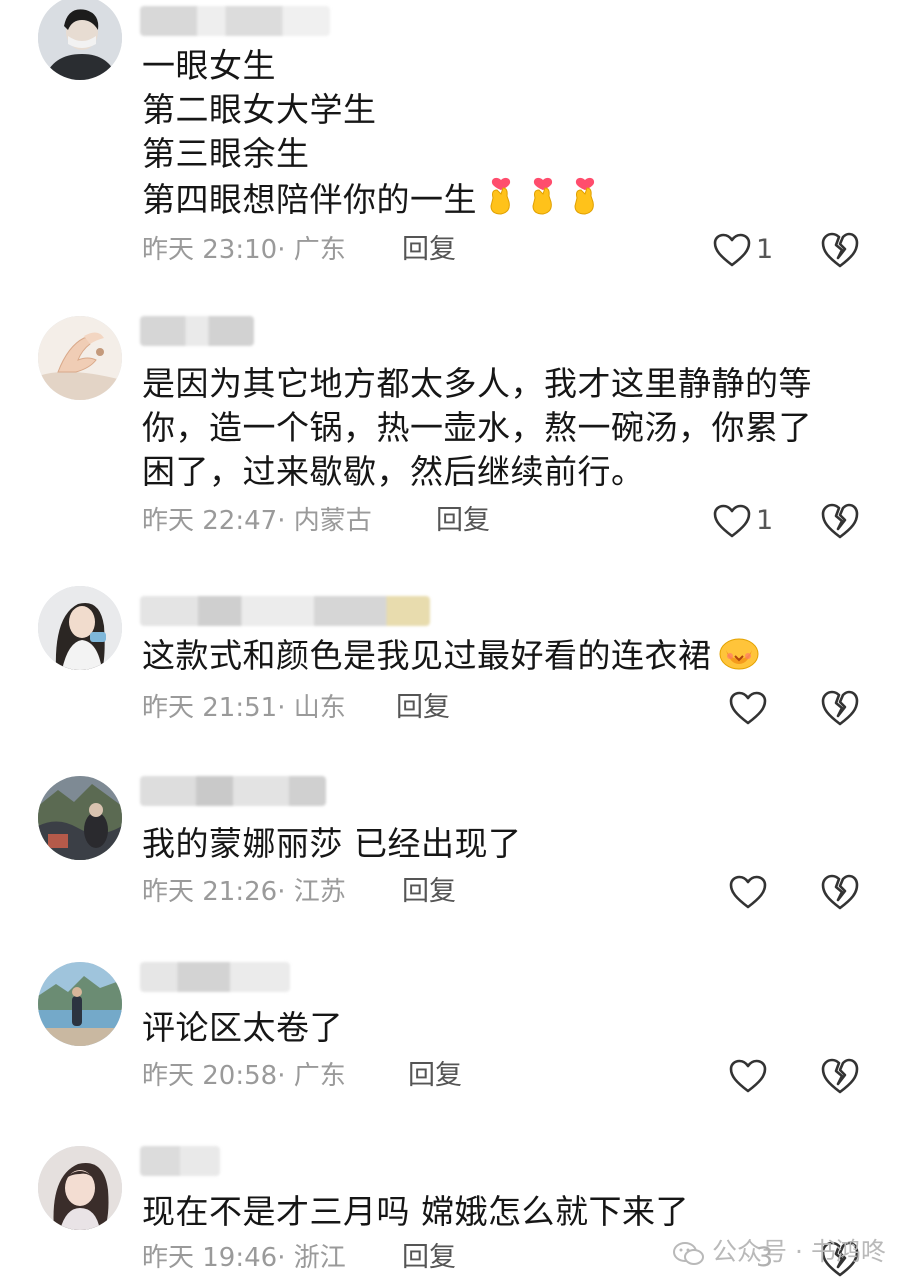  What do you see at coordinates (332, 843) in the screenshot?
I see `comment-line: 我的蒙娜丽莎 已经出现了` at bounding box center [332, 843].